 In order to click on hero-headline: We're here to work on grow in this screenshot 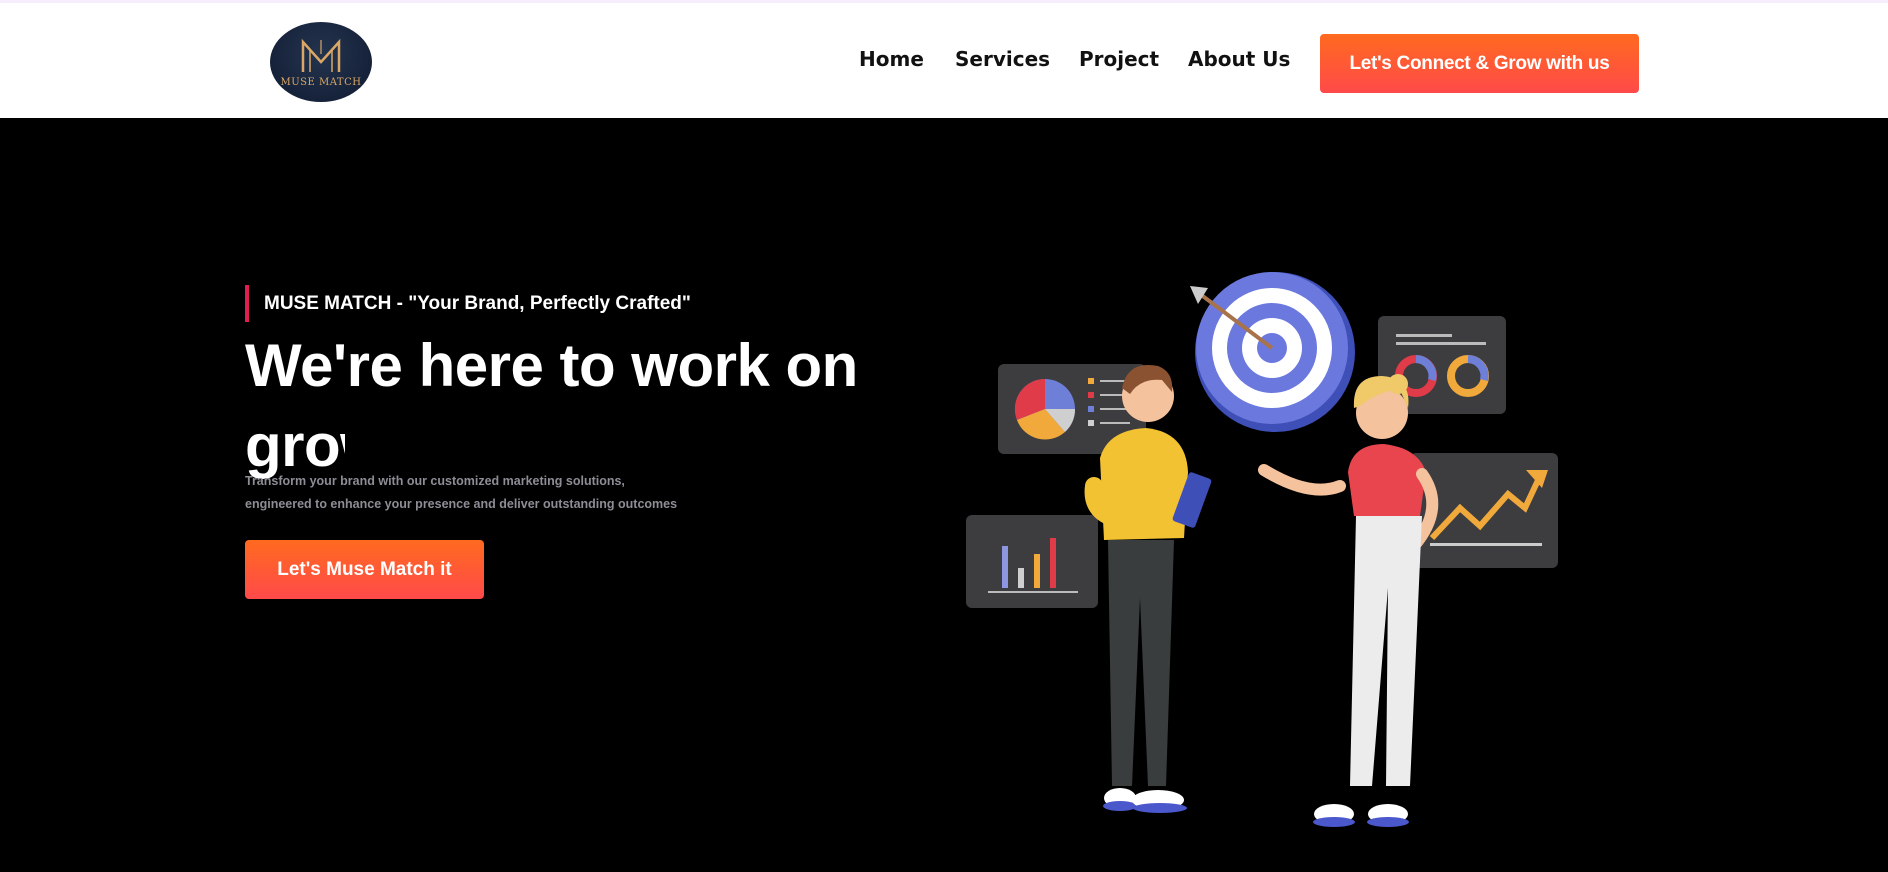, I will do `click(551, 406)`.